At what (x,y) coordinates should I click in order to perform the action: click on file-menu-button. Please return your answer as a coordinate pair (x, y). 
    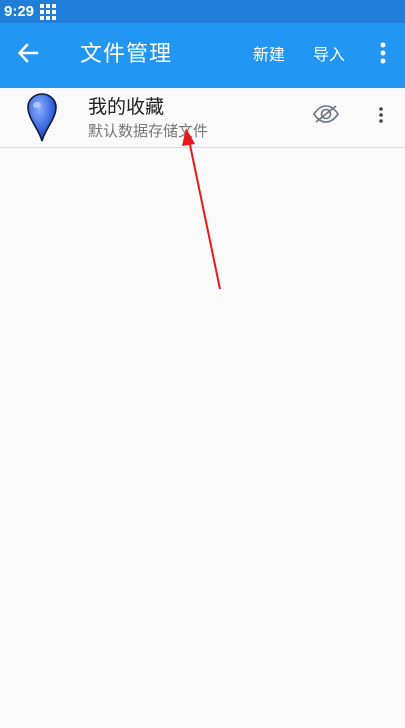
    Looking at the image, I should click on (381, 117).